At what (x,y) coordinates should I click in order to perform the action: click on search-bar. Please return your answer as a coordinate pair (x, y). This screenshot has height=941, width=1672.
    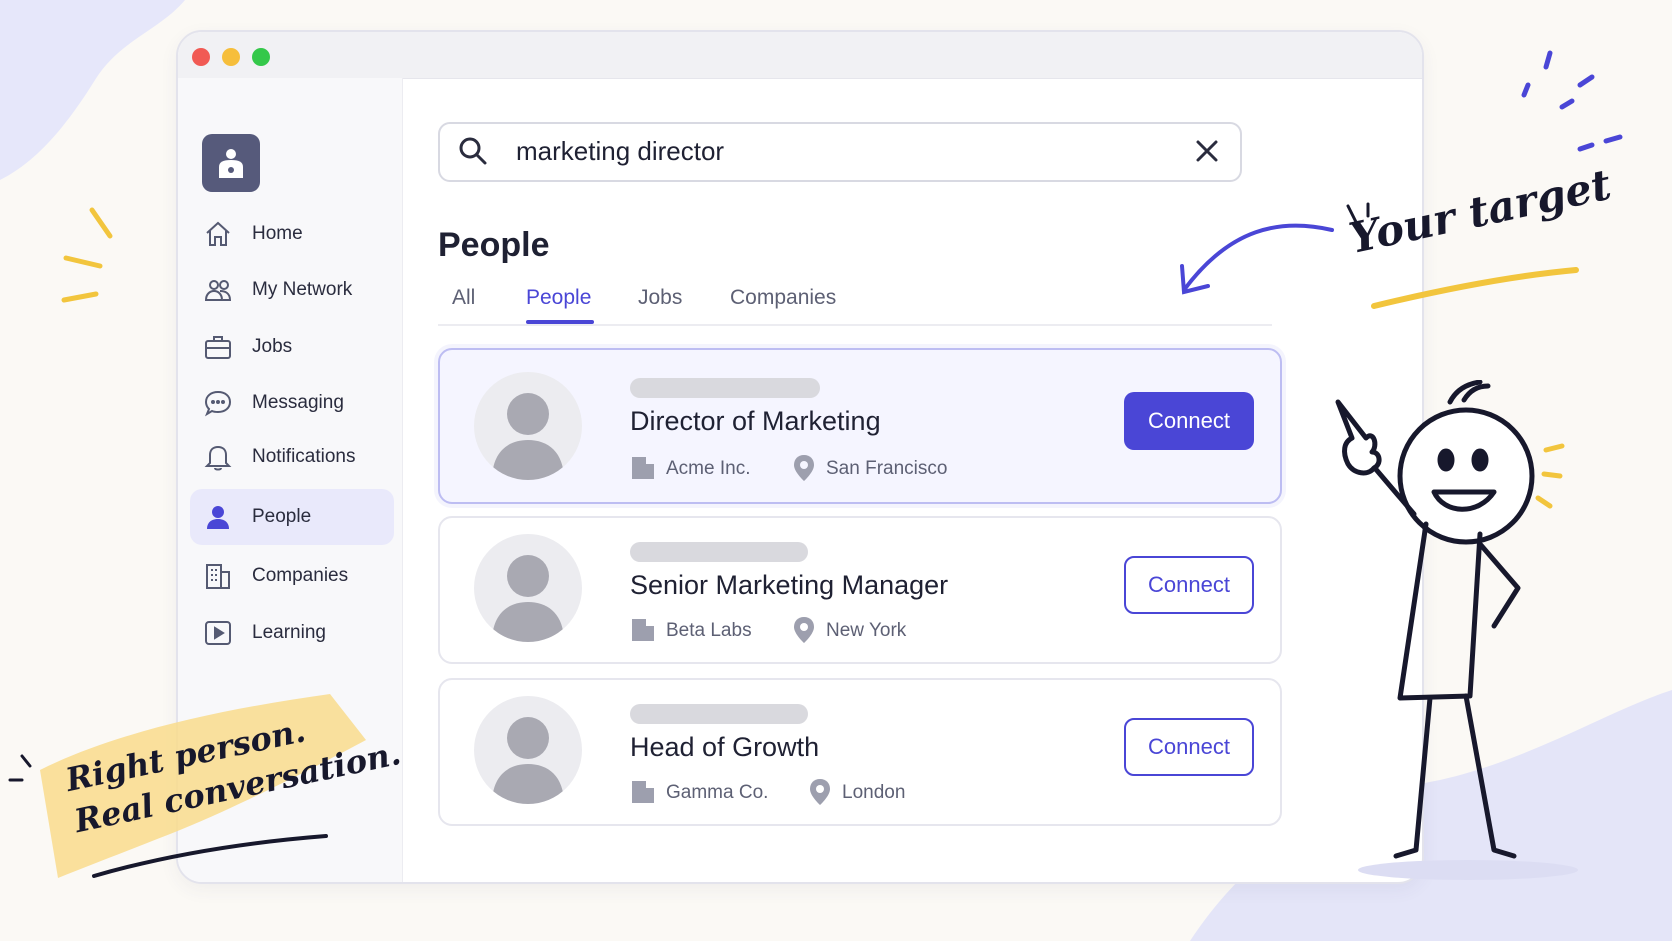
    Looking at the image, I should click on (840, 152).